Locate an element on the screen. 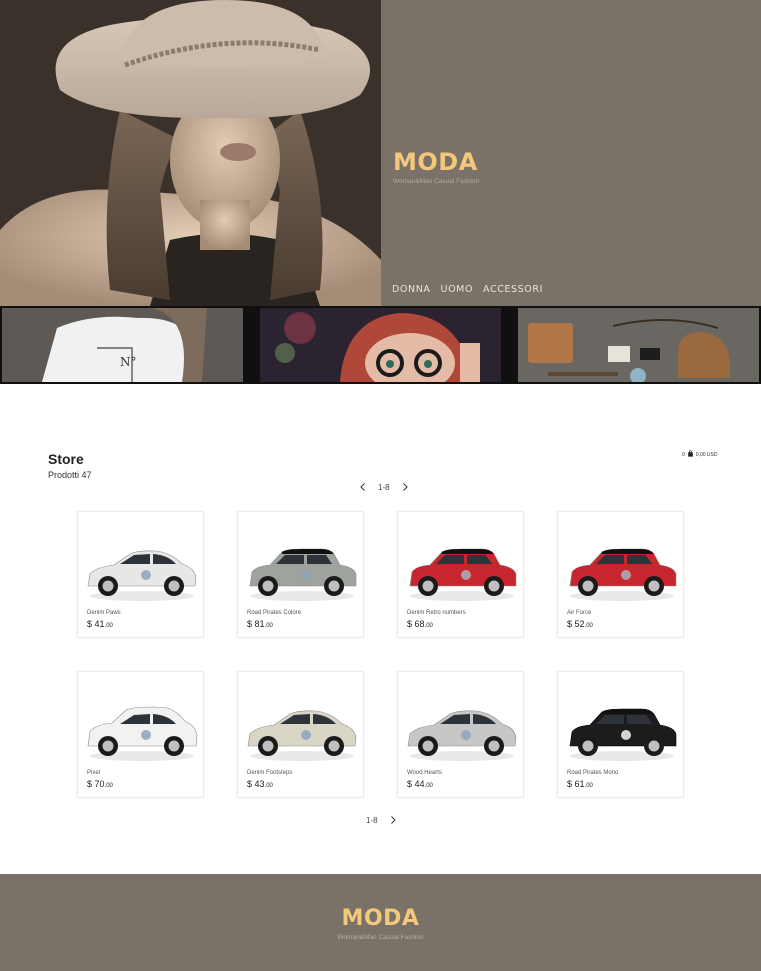  shopping-bag-icon is located at coordinates (690, 454).